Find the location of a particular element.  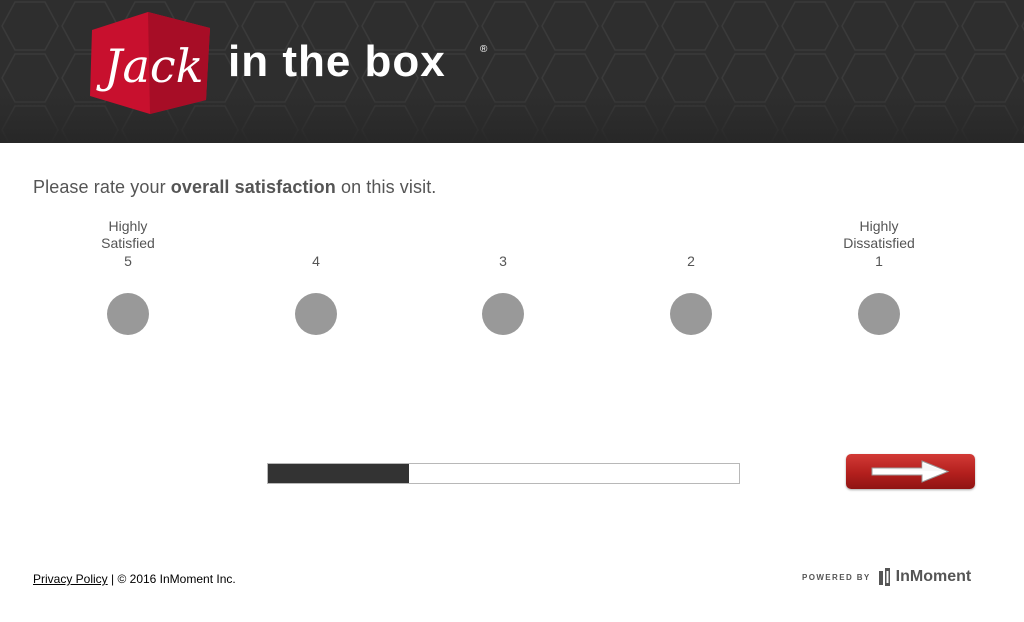

jack-in-the-box-logo: Jack in the box ® is located at coordinates (298, 65).